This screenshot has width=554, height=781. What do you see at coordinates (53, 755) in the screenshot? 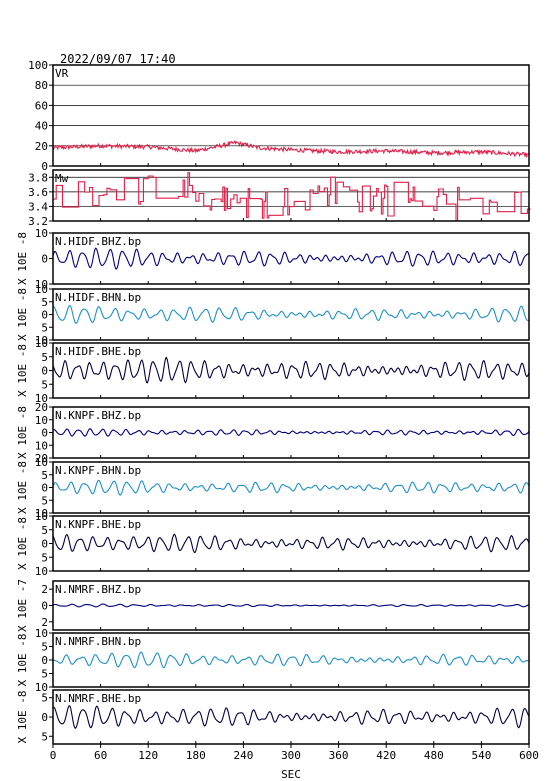
I see `x-tick-label: 0` at bounding box center [53, 755].